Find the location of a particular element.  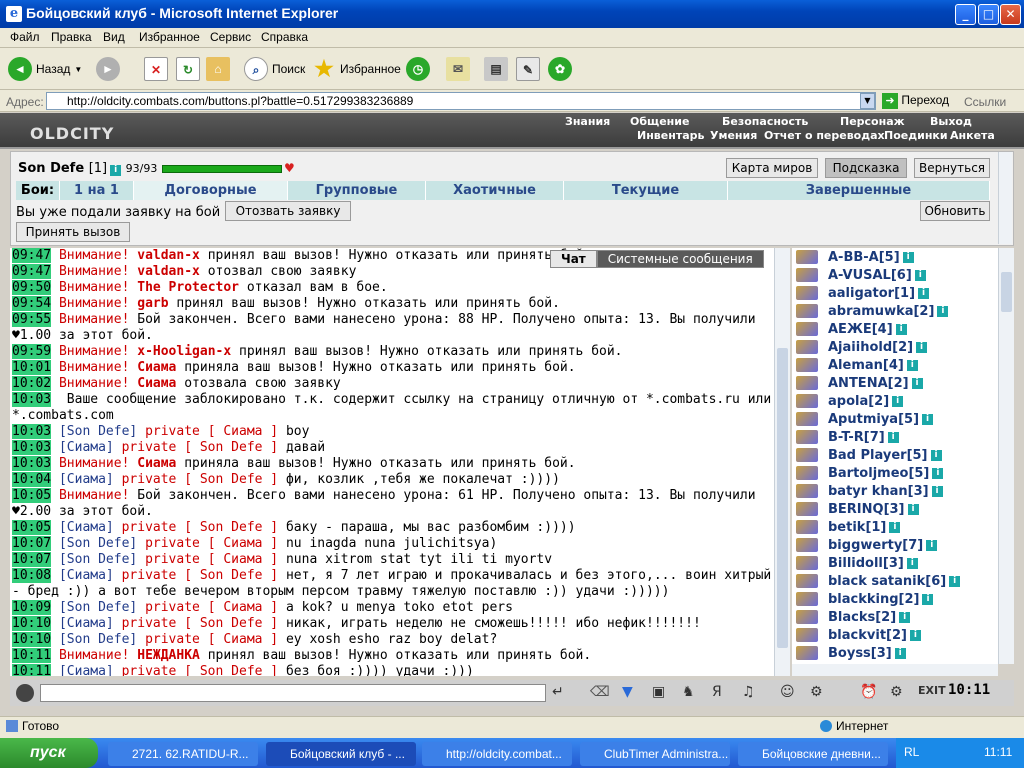

stop-button: ✕ is located at coordinates (156, 69).